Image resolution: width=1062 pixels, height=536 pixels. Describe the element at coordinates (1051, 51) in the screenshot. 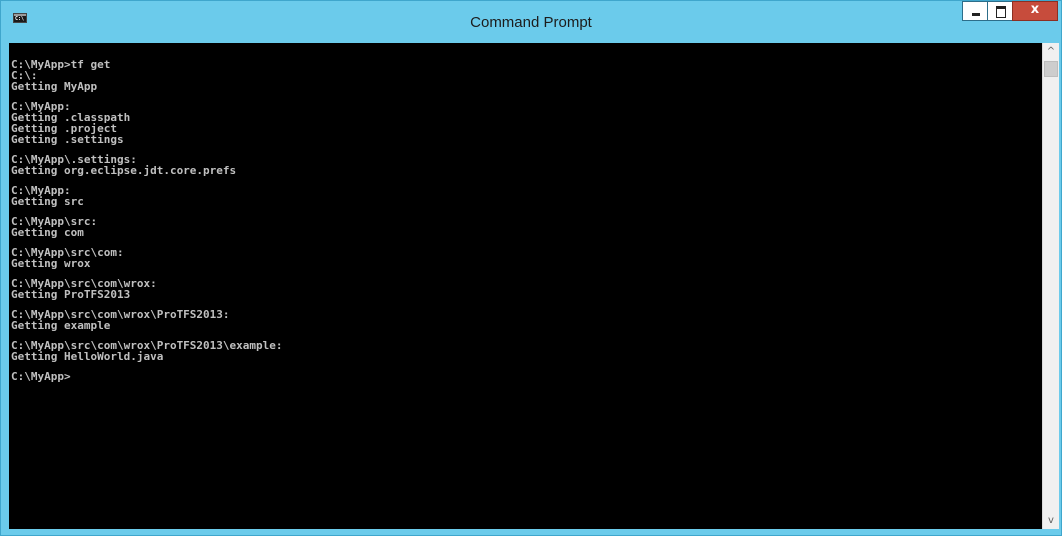

I see `scroll-up-arrow-icon: ^` at that location.